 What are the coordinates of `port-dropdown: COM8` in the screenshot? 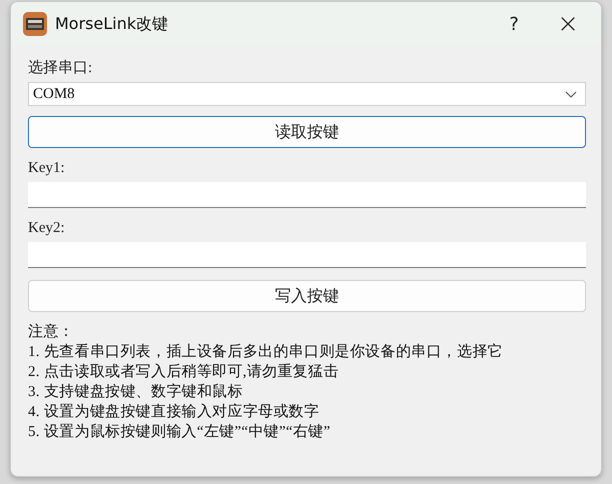 It's located at (307, 94).